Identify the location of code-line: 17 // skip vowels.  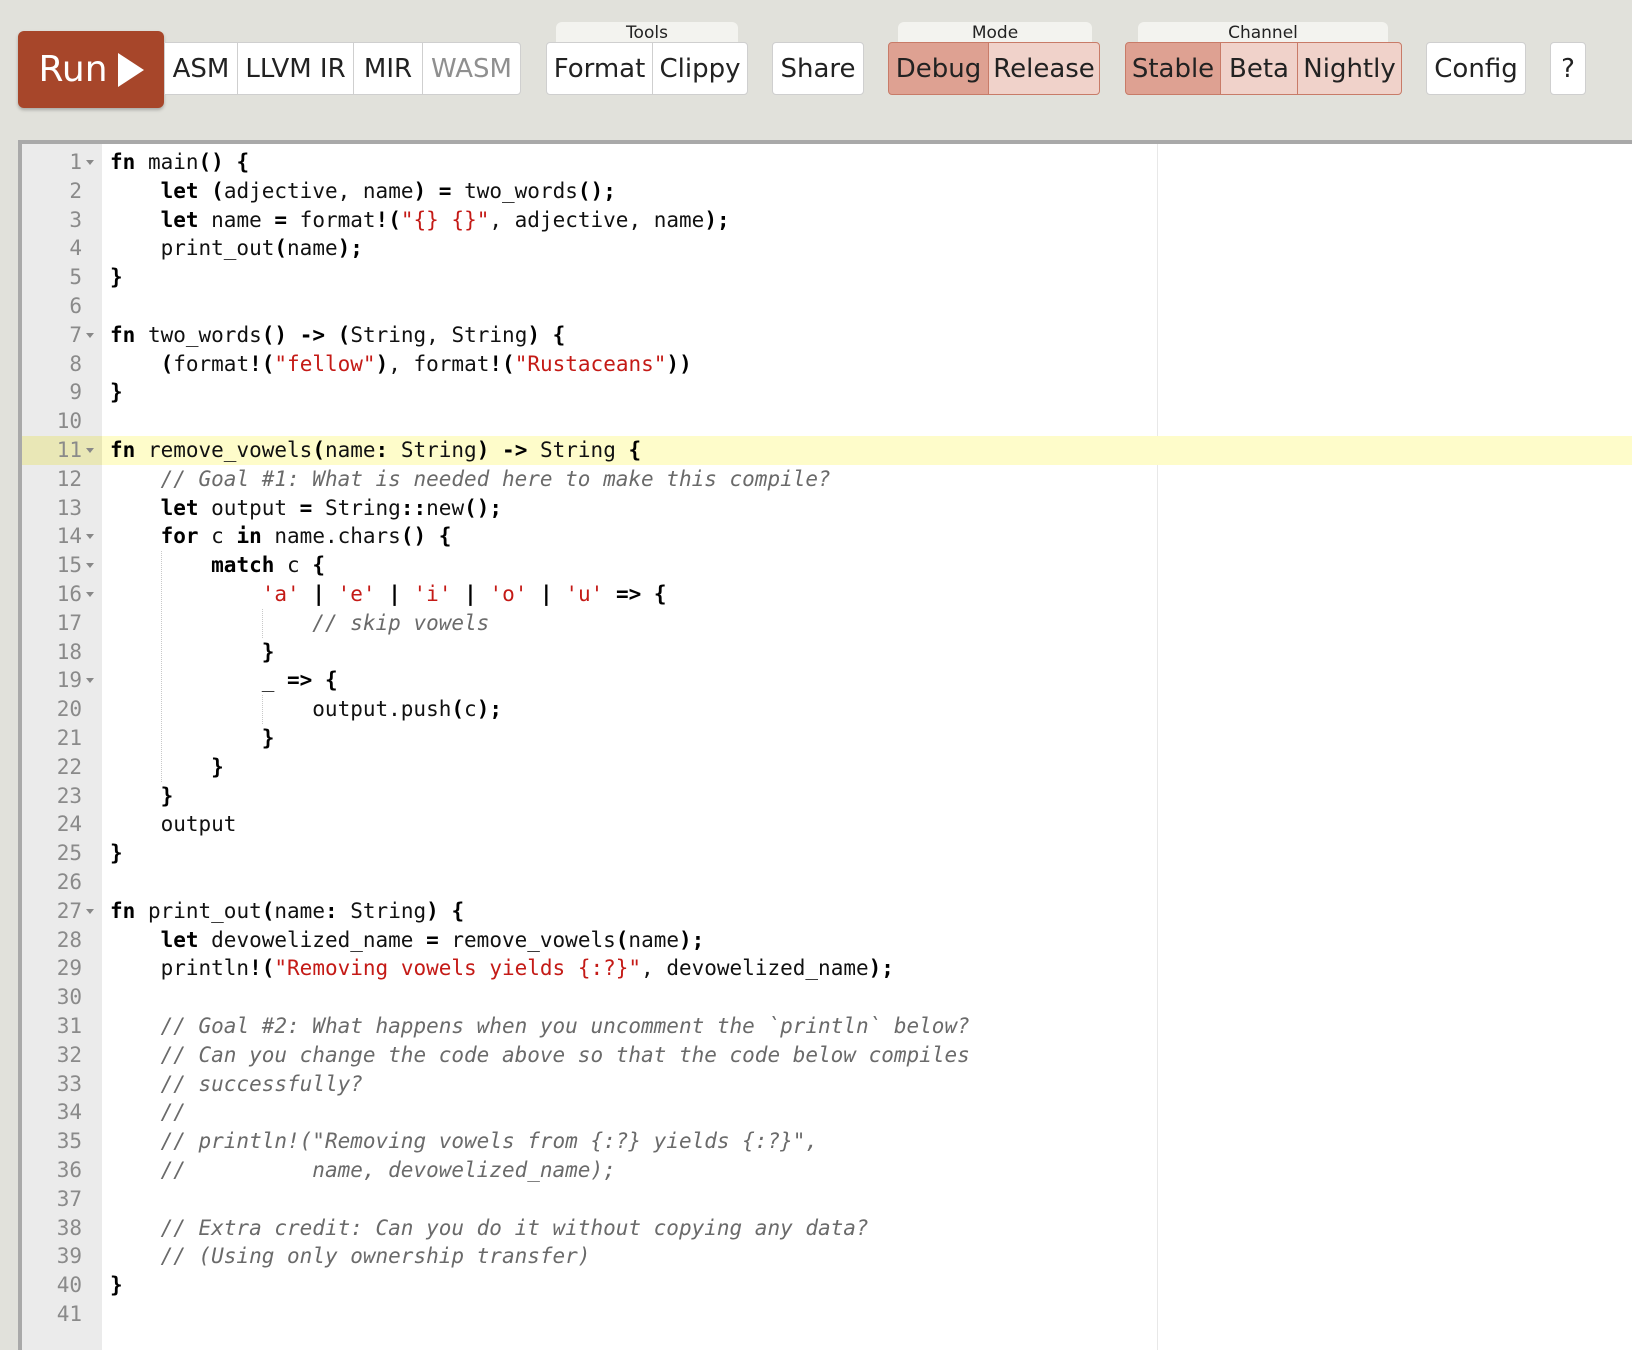
(827, 623).